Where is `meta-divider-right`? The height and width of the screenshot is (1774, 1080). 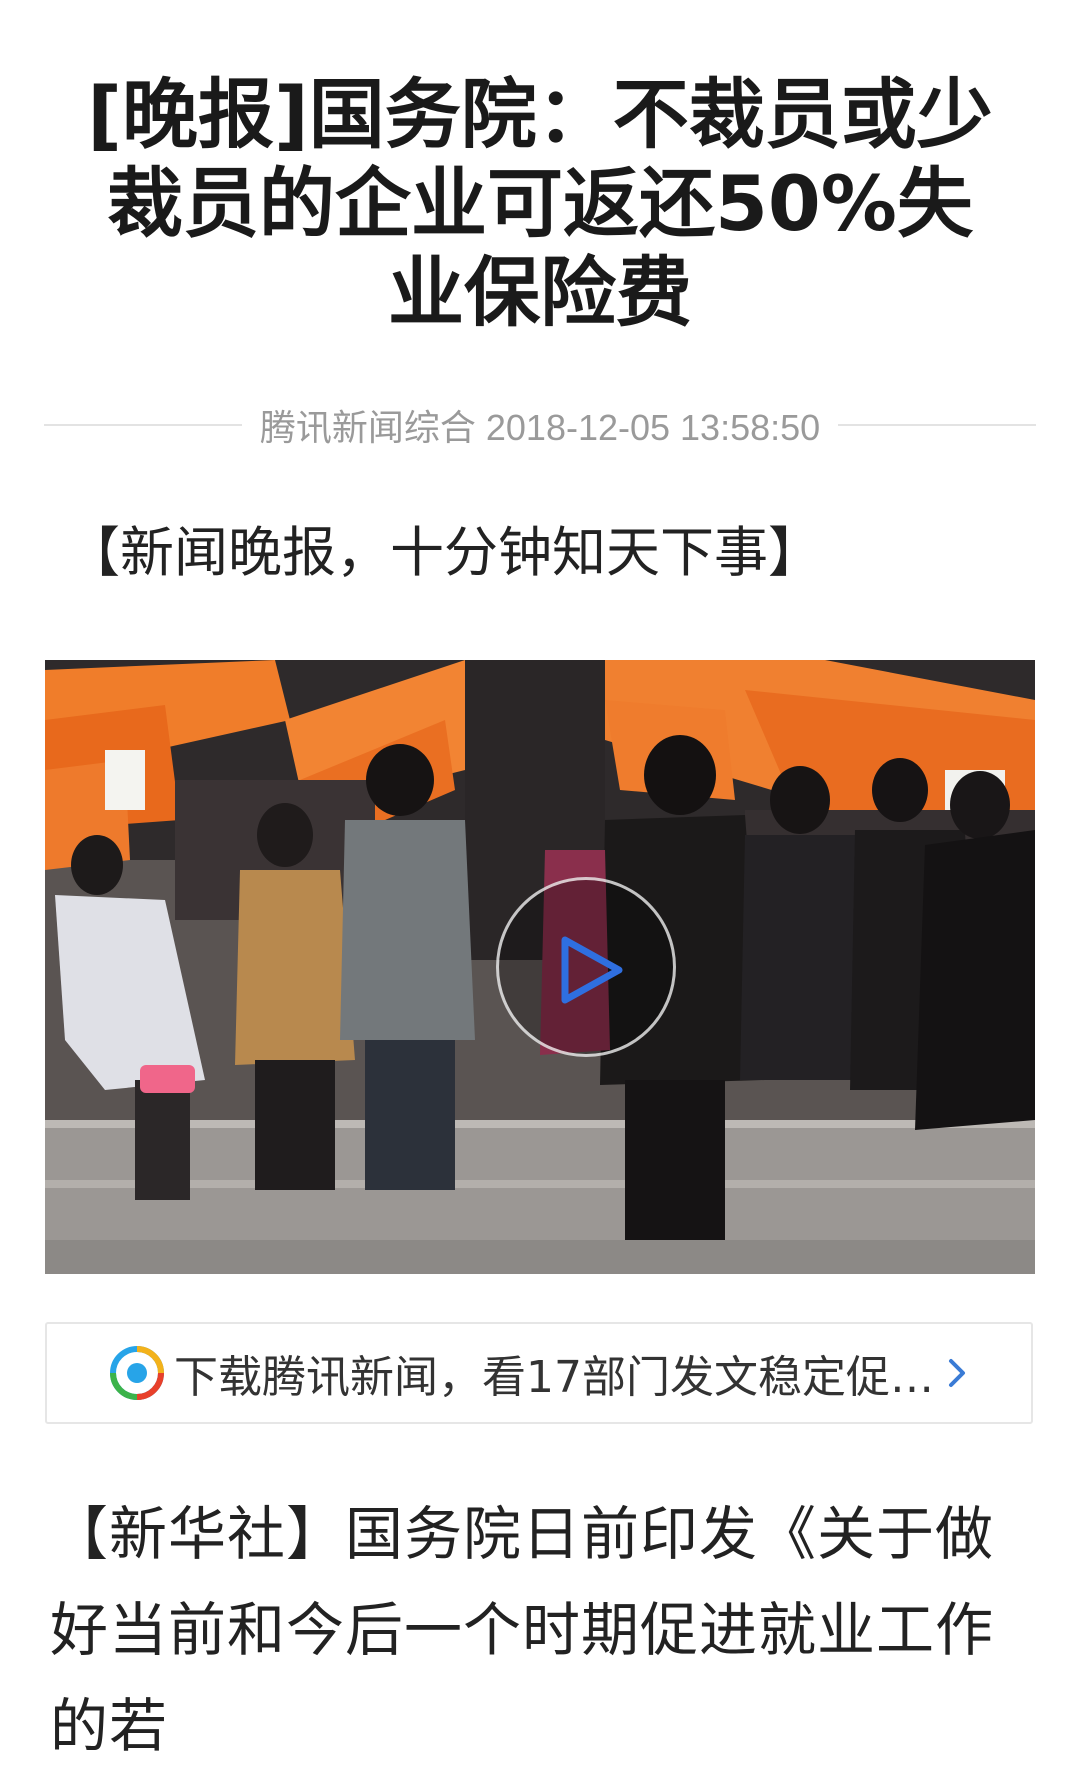 meta-divider-right is located at coordinates (937, 425).